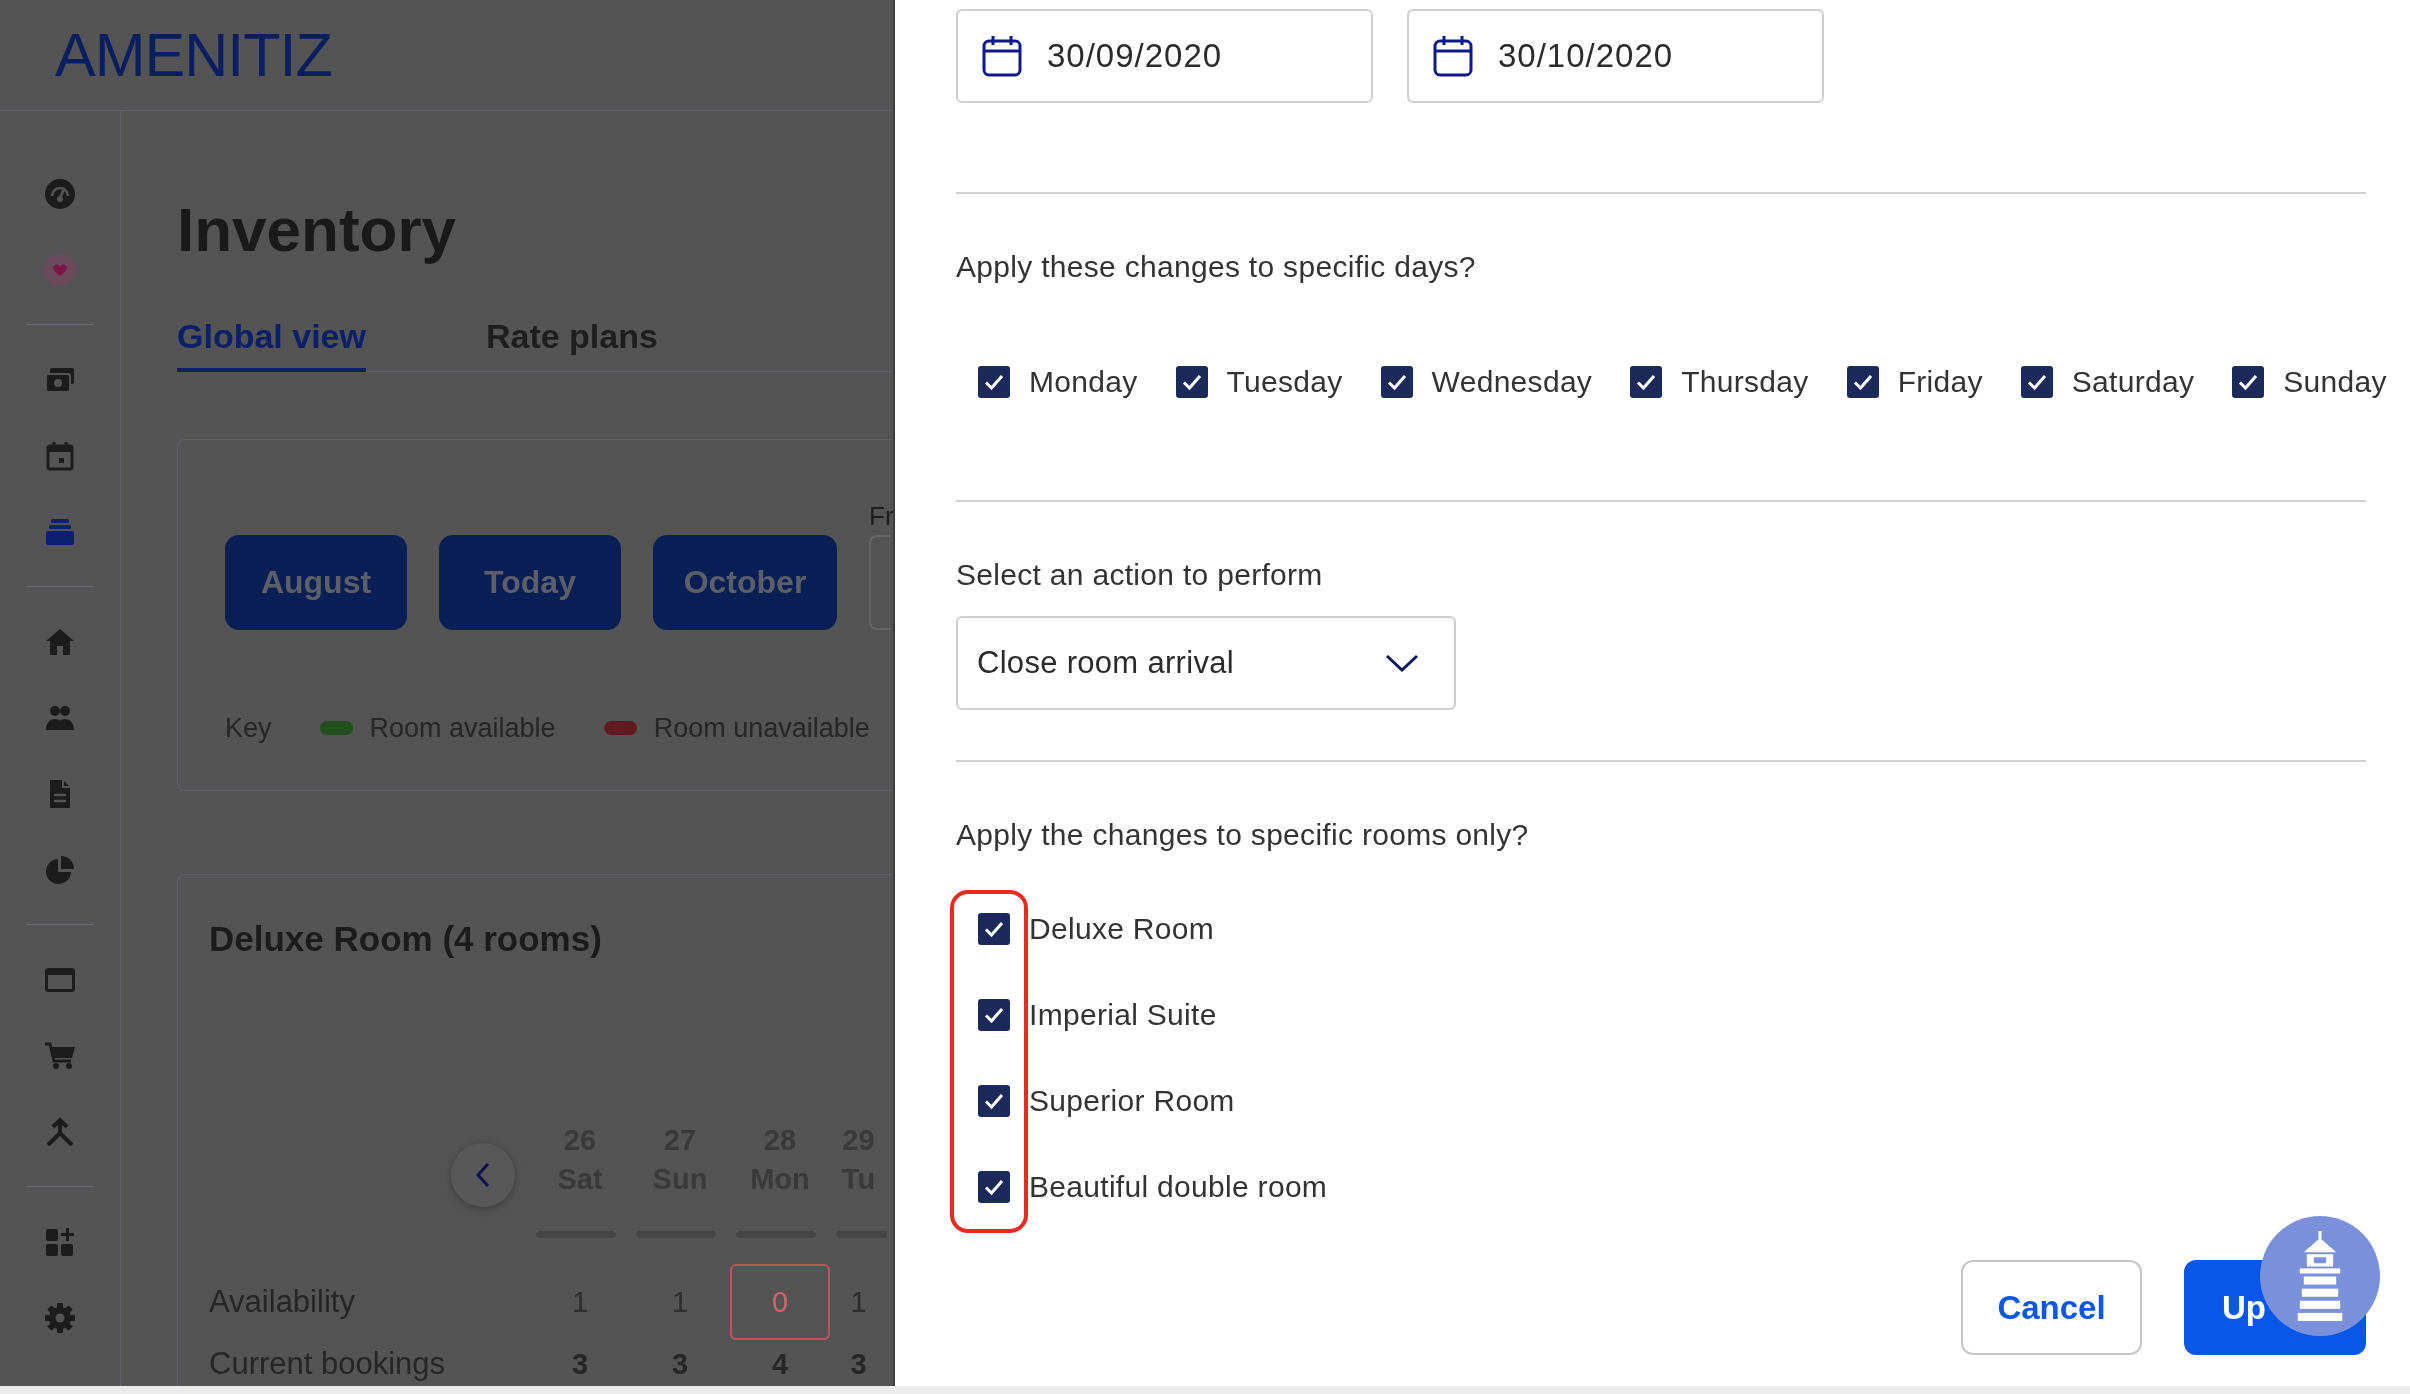 The image size is (2410, 1394). I want to click on field-label: Select an action to perform, so click(1139, 575).